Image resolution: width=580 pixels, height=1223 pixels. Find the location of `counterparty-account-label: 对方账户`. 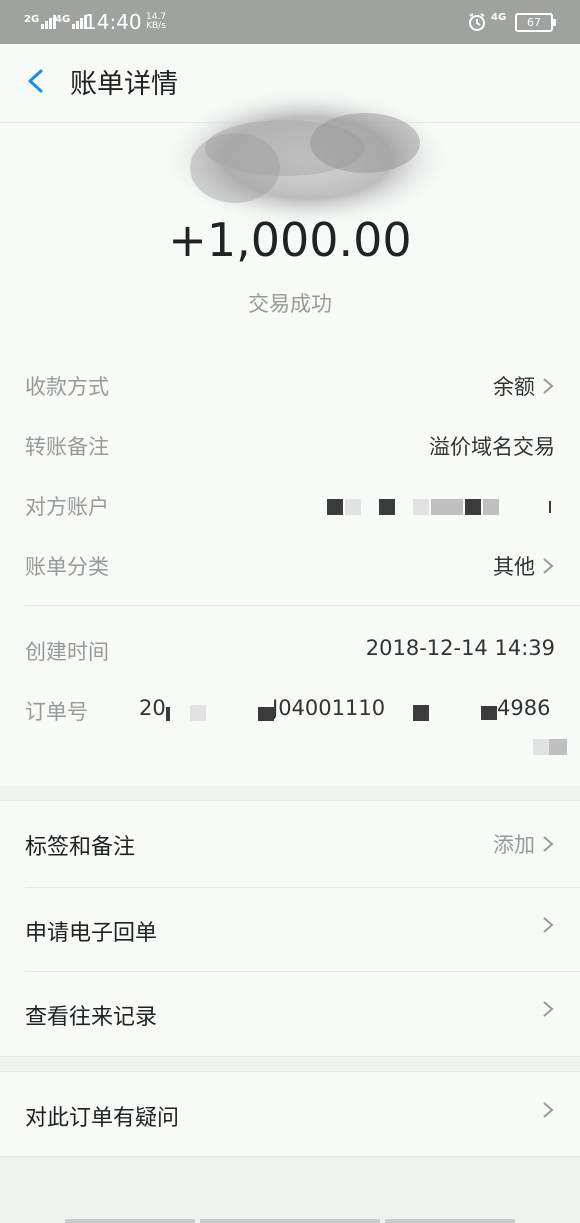

counterparty-account-label: 对方账户 is located at coordinates (67, 507).